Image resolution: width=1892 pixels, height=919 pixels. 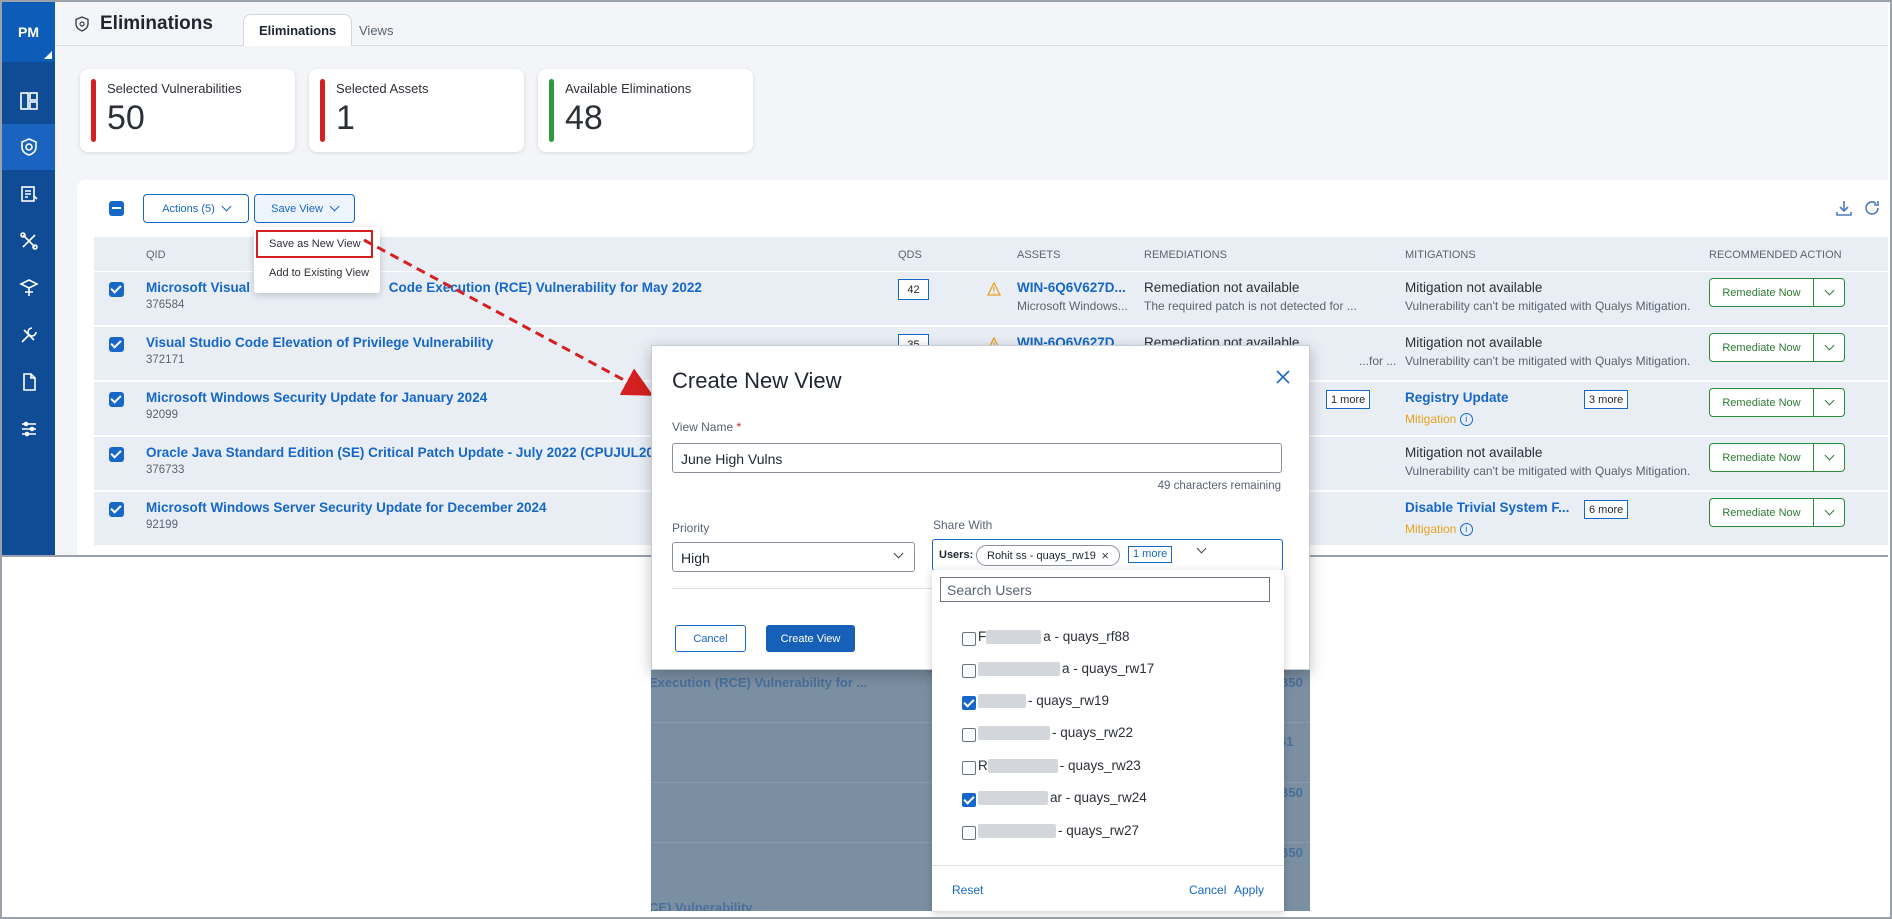 I want to click on nav-wrench-icon, so click(x=28, y=335).